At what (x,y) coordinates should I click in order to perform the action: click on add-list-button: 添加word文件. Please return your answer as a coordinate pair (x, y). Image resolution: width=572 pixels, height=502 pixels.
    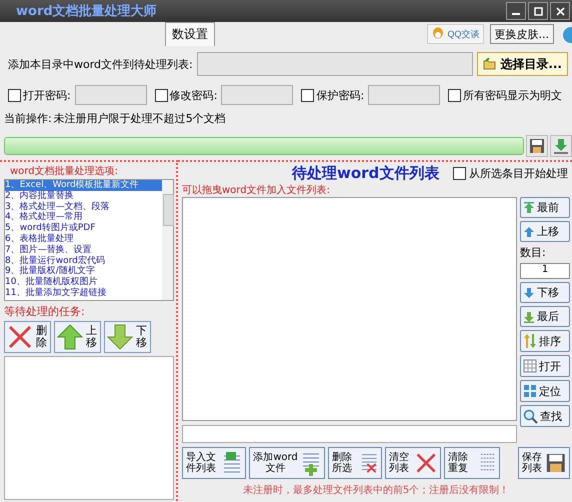
    Looking at the image, I should click on (287, 463).